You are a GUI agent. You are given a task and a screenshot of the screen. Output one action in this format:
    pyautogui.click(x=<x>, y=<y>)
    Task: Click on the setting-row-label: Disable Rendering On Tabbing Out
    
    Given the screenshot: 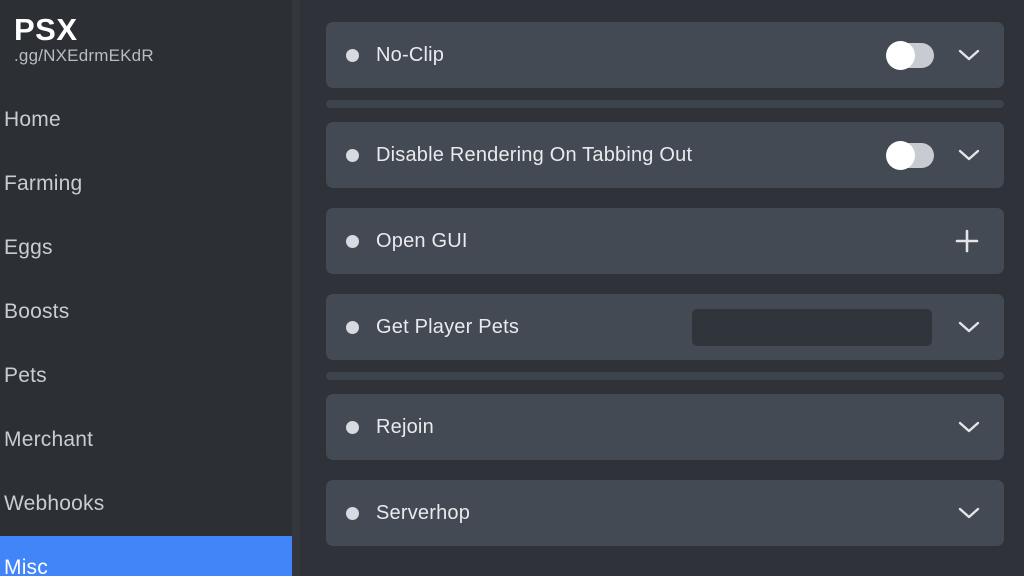 What is the action you would take?
    pyautogui.click(x=534, y=154)
    